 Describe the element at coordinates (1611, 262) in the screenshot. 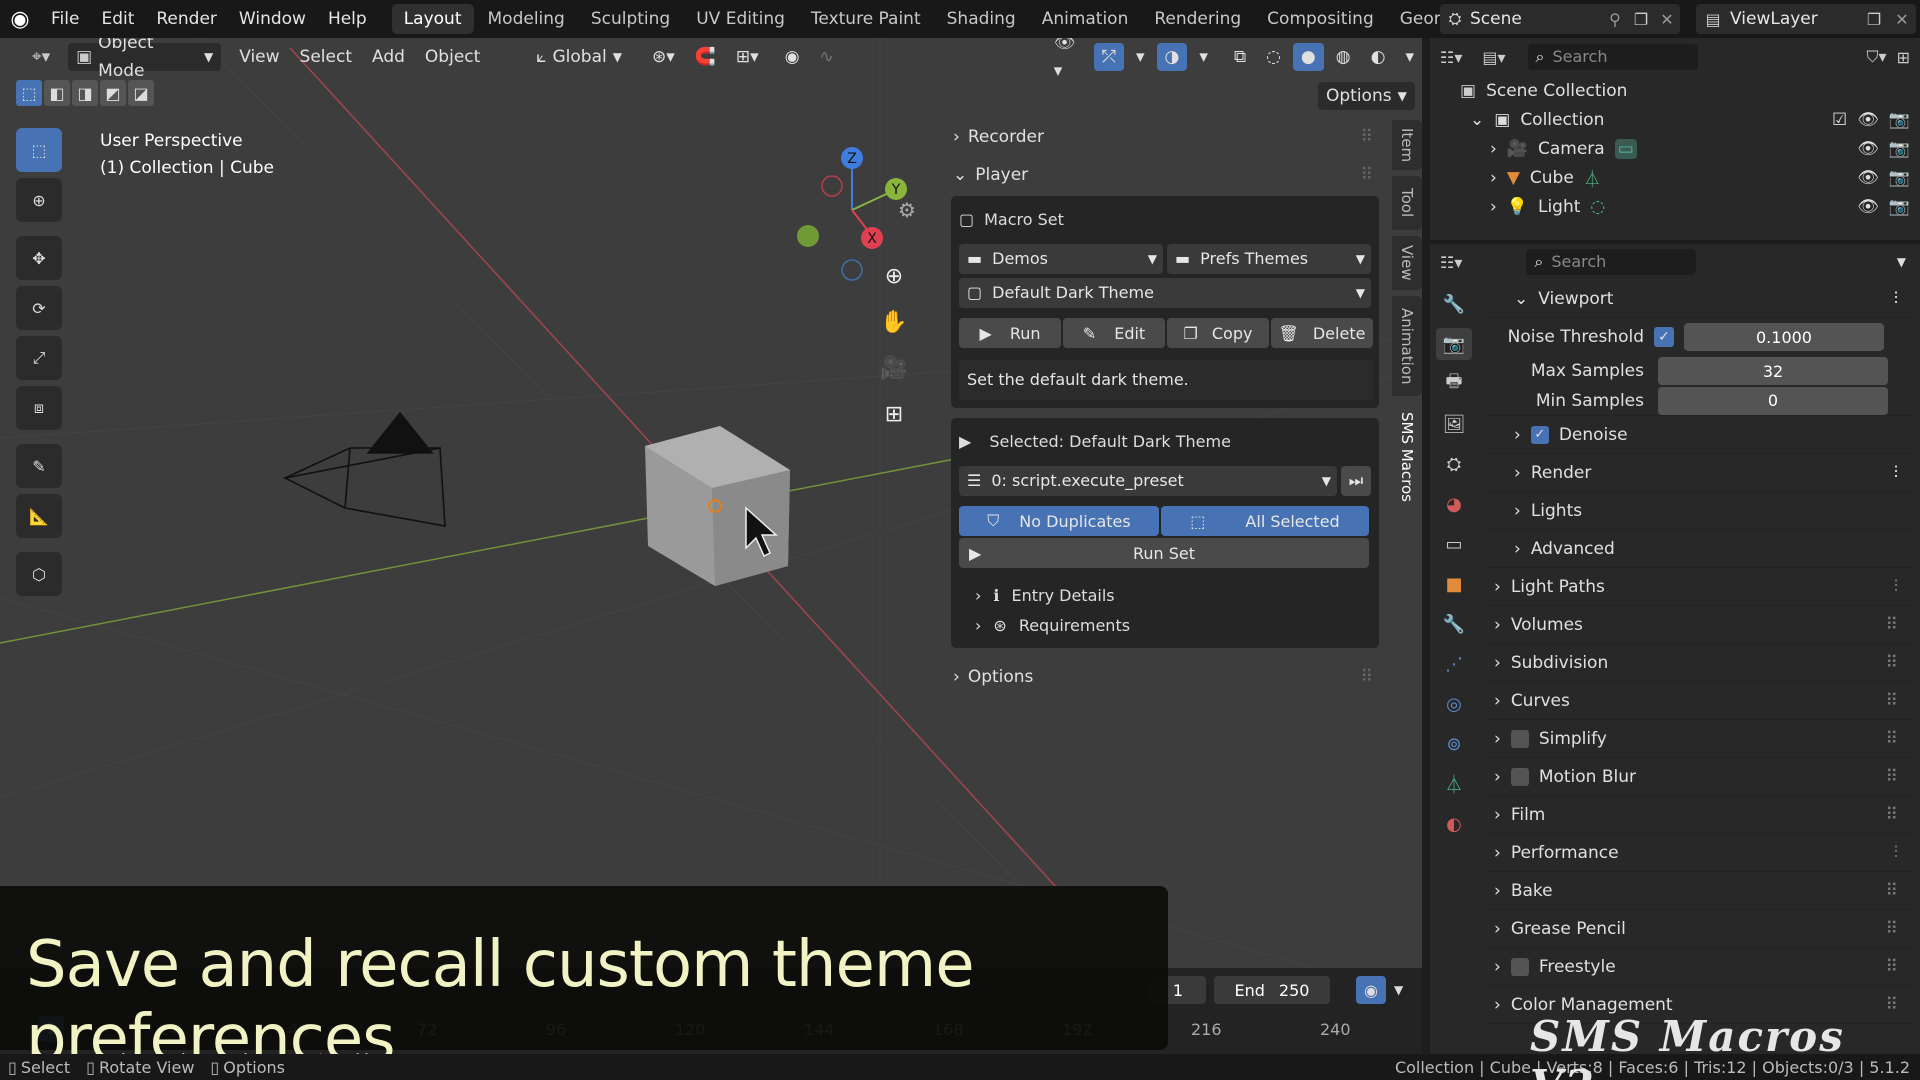

I see `properties-search-input: ⌕ Search` at that location.